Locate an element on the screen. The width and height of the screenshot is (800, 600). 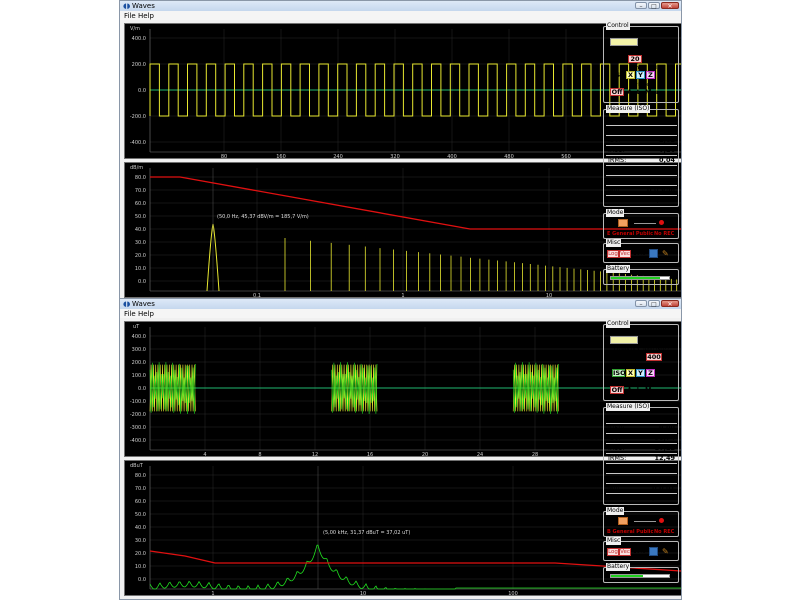
measure-label: Min: is located at coordinates (615, 488).